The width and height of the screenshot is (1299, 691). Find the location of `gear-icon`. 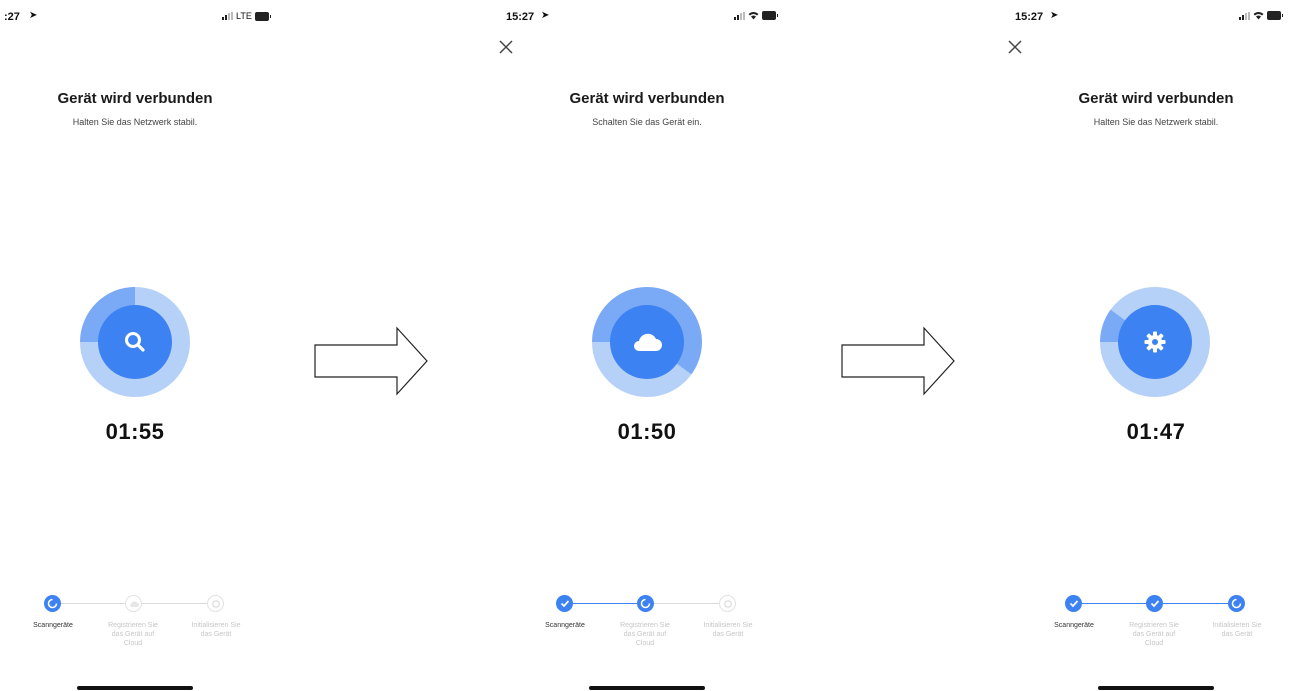

gear-icon is located at coordinates (1155, 342).